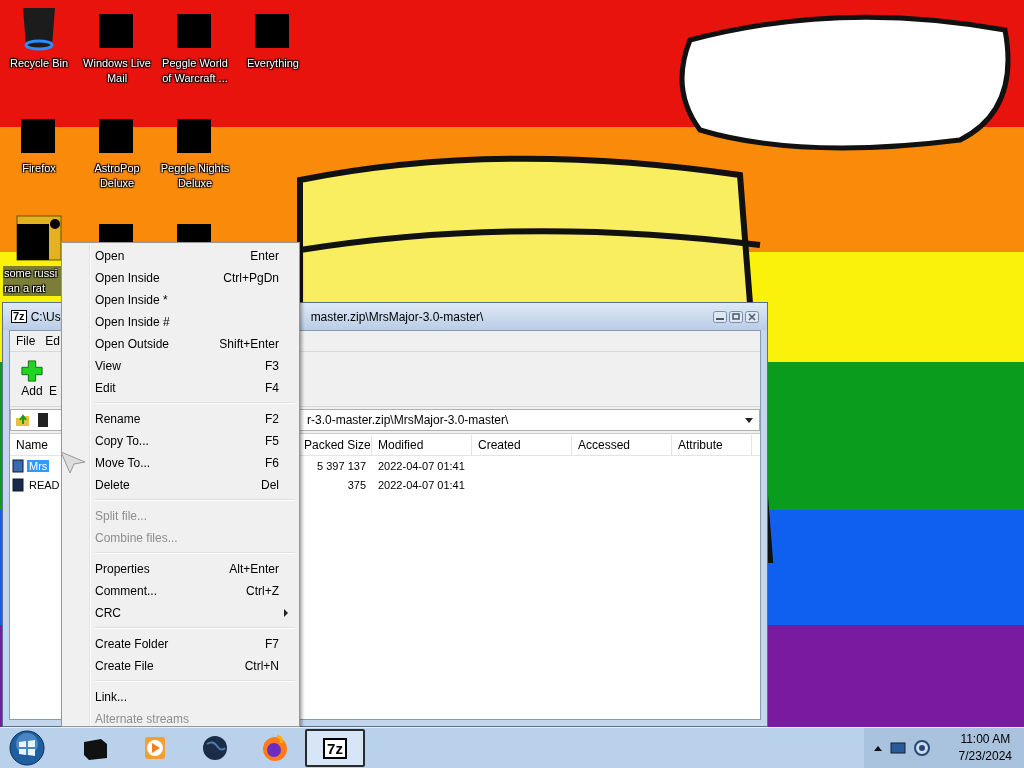 This screenshot has width=1024, height=768. What do you see at coordinates (180, 366) in the screenshot?
I see `menu-item: View F3` at bounding box center [180, 366].